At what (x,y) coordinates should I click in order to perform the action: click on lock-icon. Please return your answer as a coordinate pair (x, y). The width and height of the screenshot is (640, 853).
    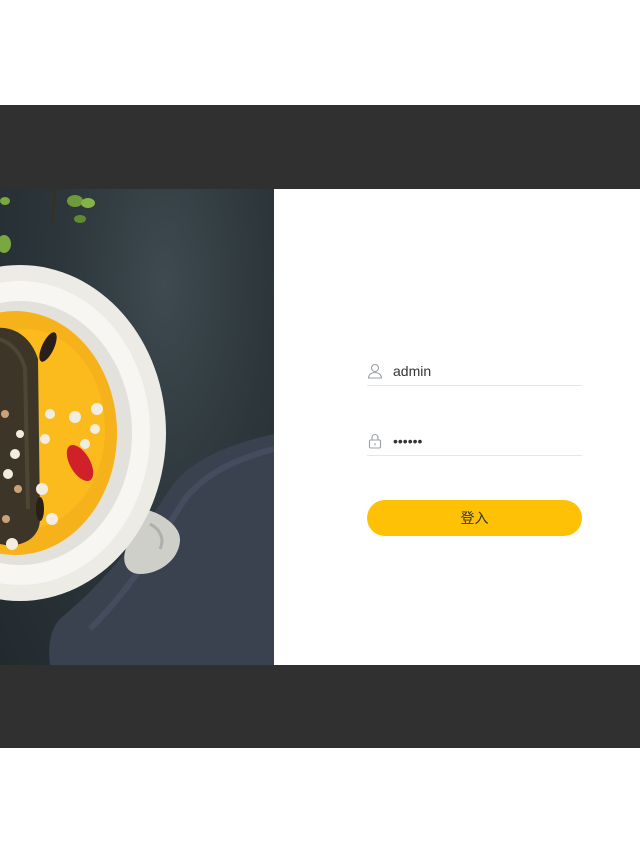
    Looking at the image, I should click on (375, 441).